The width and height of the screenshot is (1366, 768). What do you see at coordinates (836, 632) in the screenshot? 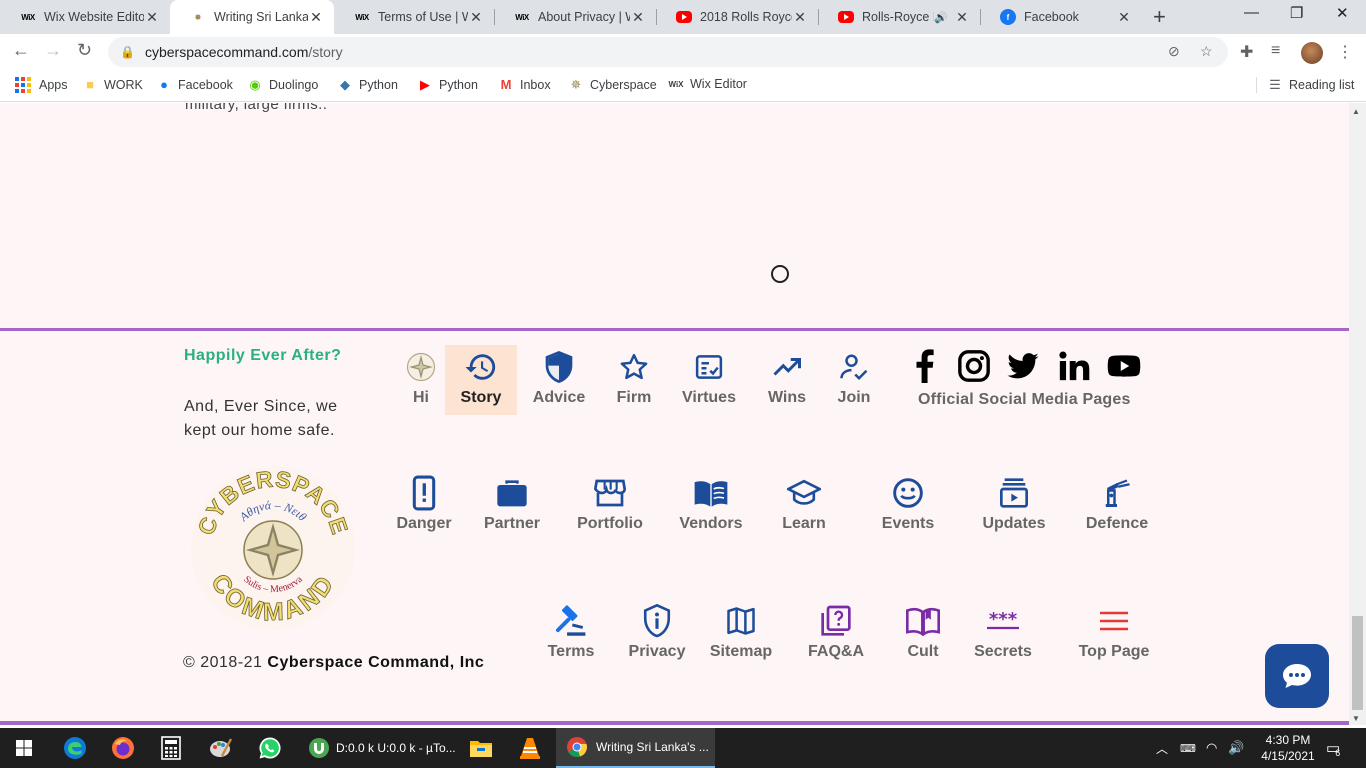
I see `nav-faqa: FAQ&A` at bounding box center [836, 632].